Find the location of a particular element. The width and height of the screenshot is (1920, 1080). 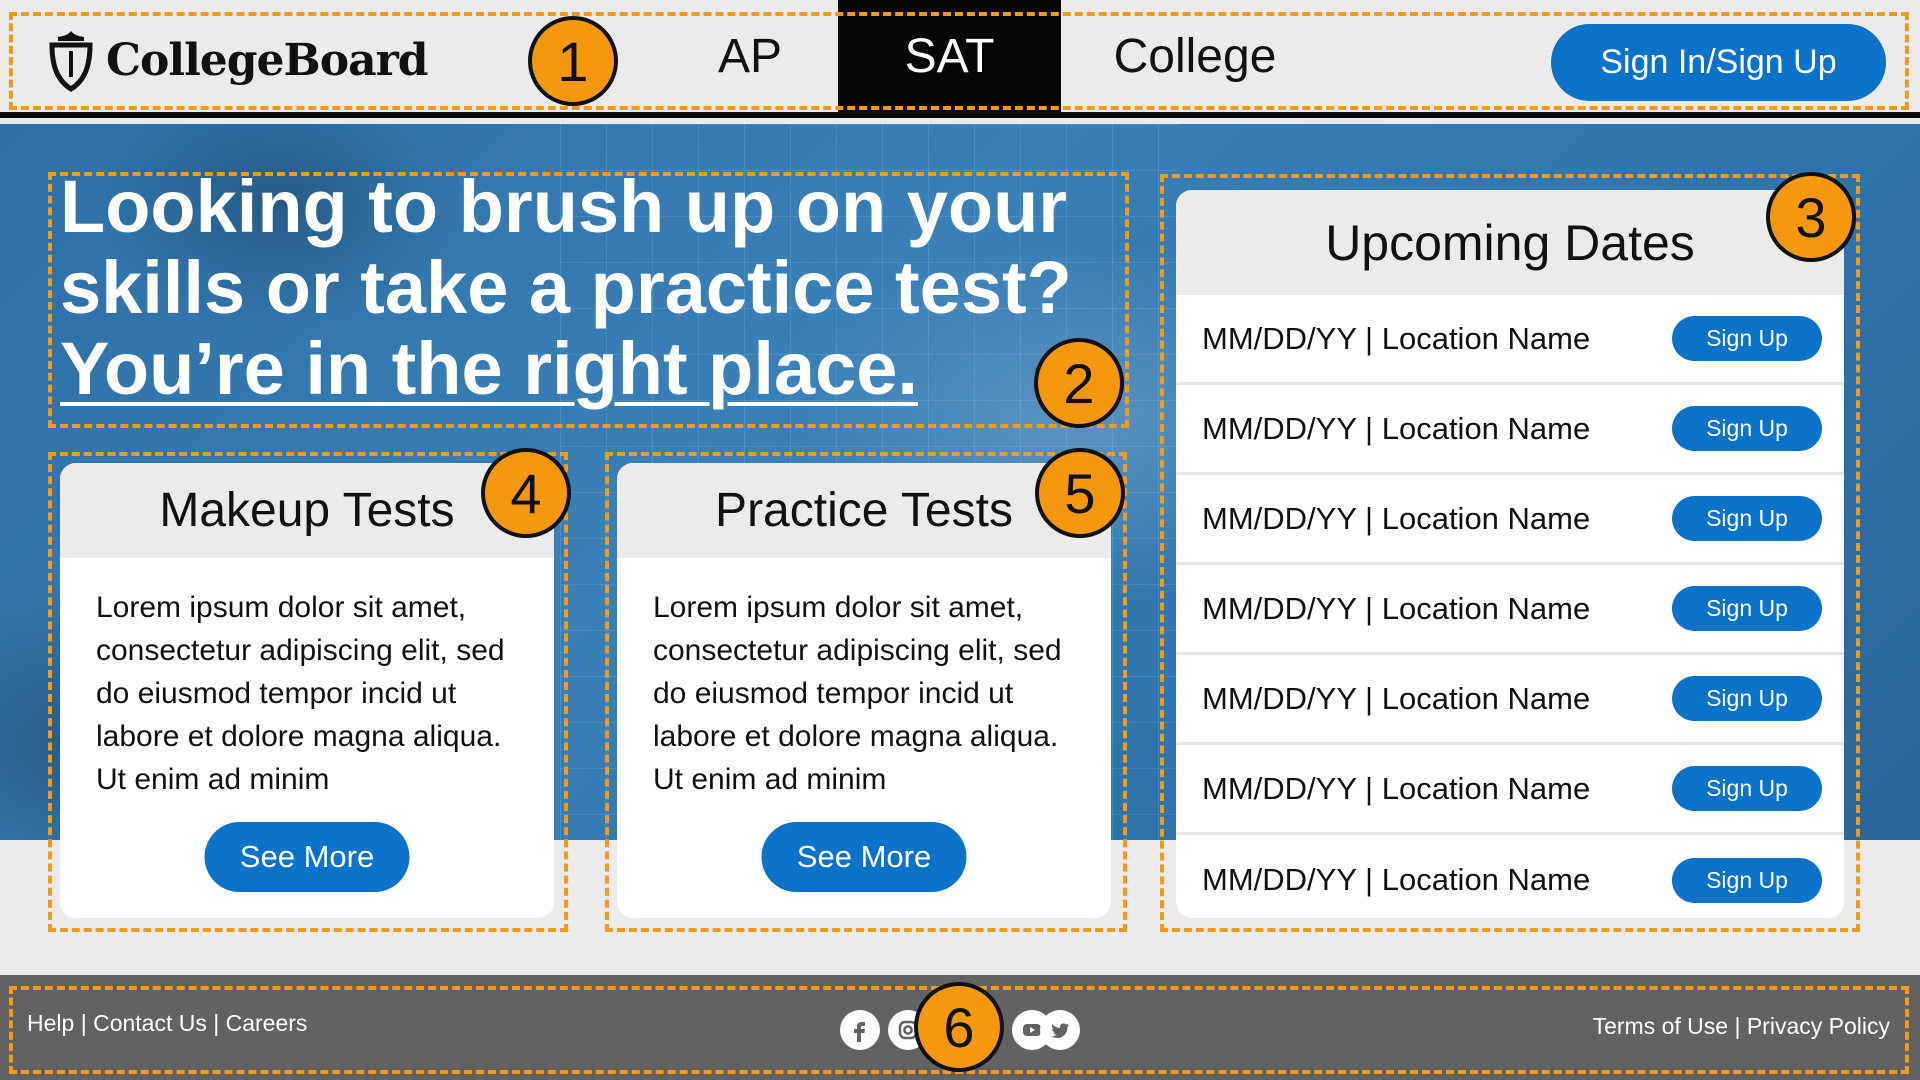

annotation-marker-3: 3 is located at coordinates (1811, 217).